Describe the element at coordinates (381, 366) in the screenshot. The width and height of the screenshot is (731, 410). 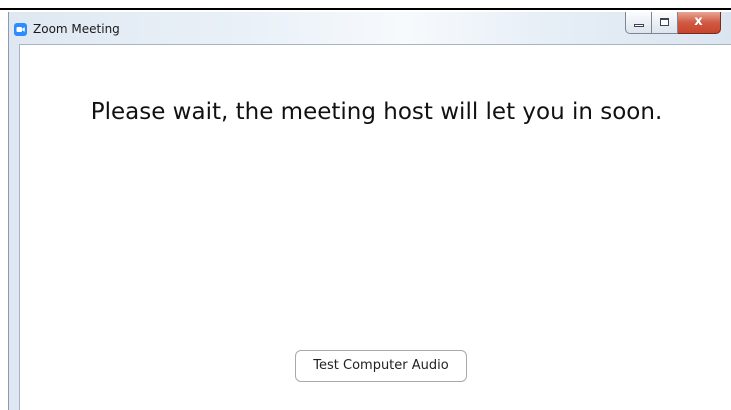
I see `test-computer-audio-button: Test Computer Audio` at that location.